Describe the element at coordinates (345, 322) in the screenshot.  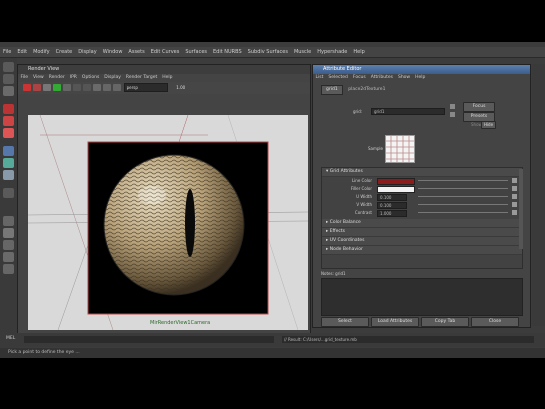
I see `select-button: Select` at that location.